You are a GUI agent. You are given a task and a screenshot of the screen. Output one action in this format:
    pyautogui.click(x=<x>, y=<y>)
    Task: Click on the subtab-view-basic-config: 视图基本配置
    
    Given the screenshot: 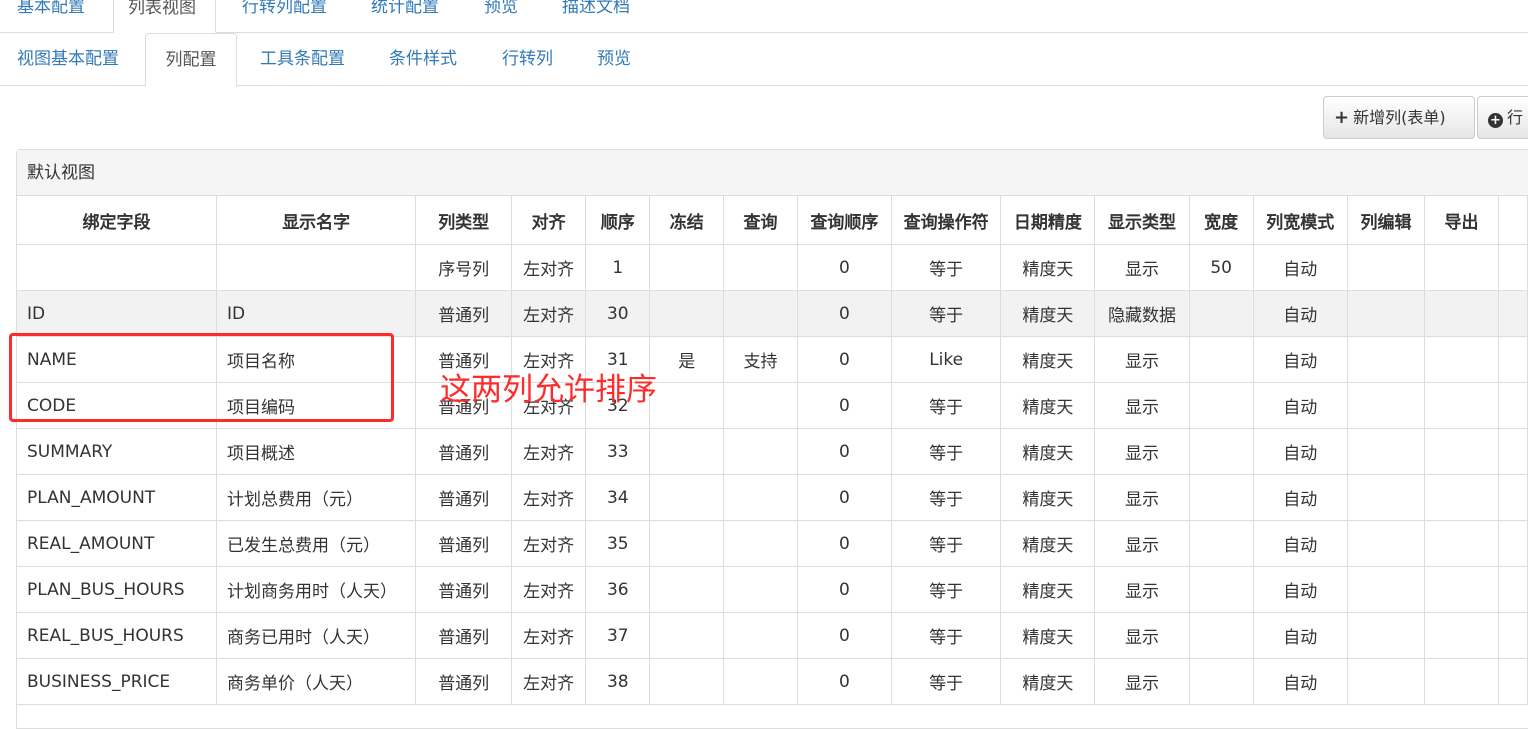 What is the action you would take?
    pyautogui.click(x=68, y=59)
    